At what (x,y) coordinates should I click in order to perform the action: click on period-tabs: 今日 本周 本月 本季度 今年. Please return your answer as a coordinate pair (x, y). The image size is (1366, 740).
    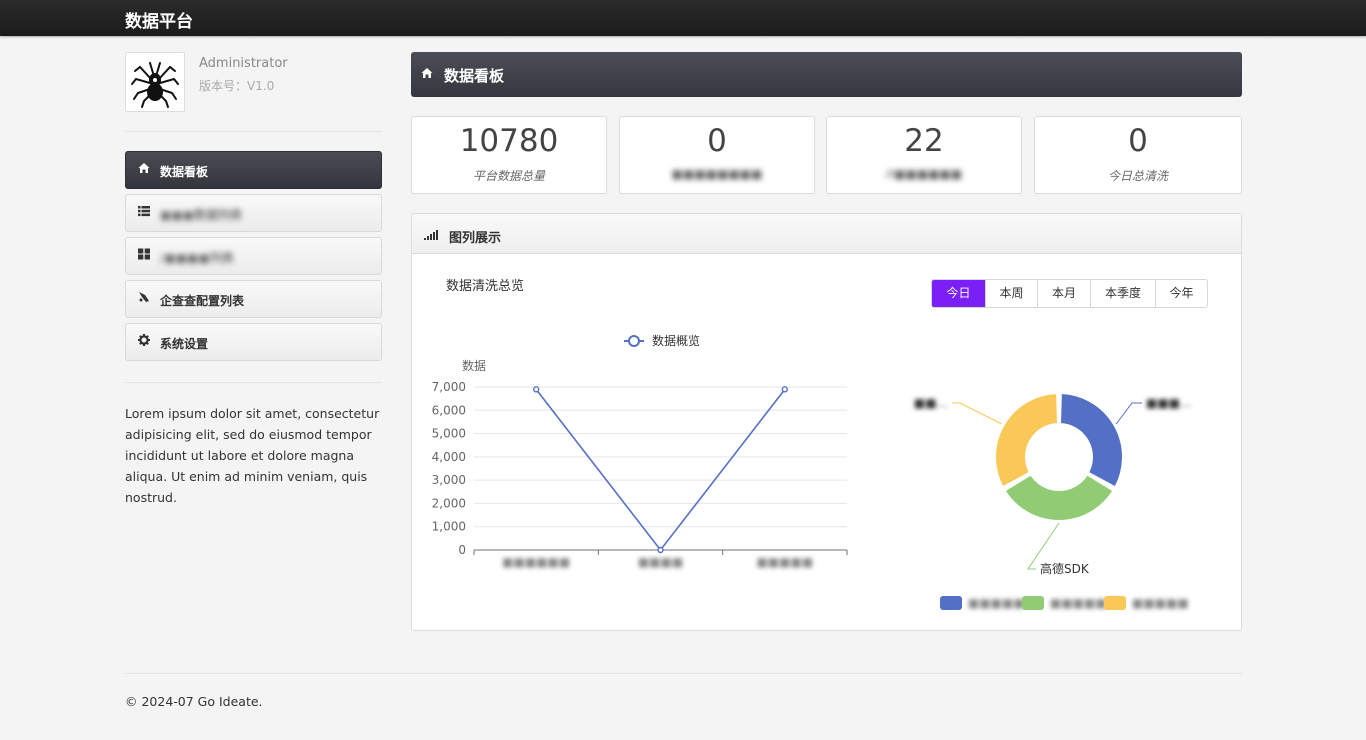
    Looking at the image, I should click on (1069, 293).